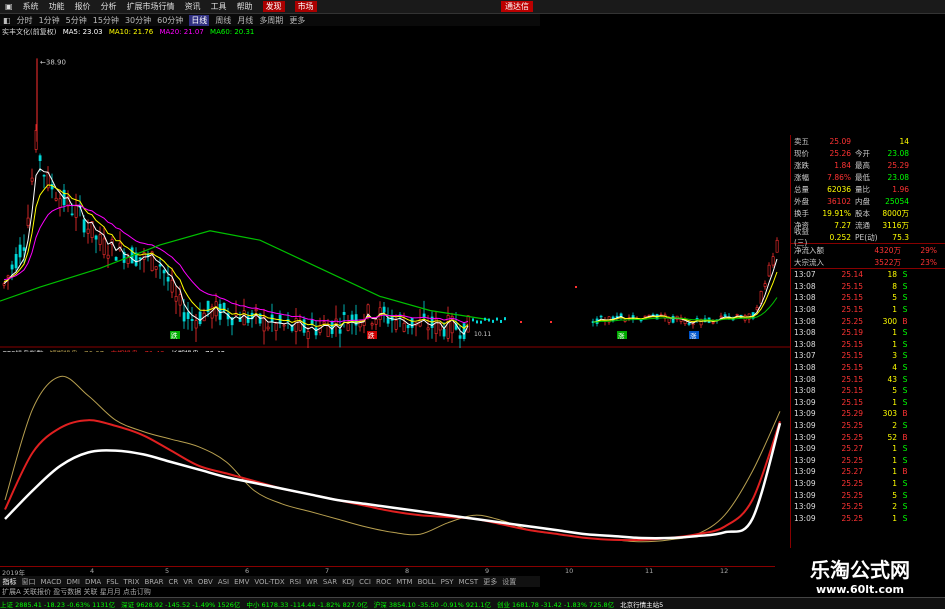 This screenshot has height=609, width=945. What do you see at coordinates (93, 582) in the screenshot?
I see `tab-dma: DMA` at bounding box center [93, 582].